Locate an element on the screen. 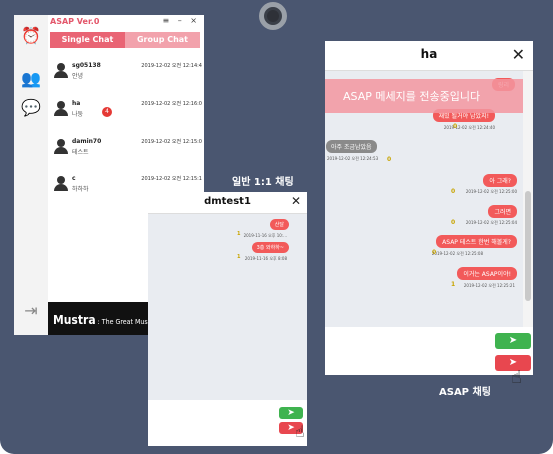 This screenshot has width=553, height=454. contact-time: 2019-12-02 오전 12:15:0 is located at coordinates (171, 142).